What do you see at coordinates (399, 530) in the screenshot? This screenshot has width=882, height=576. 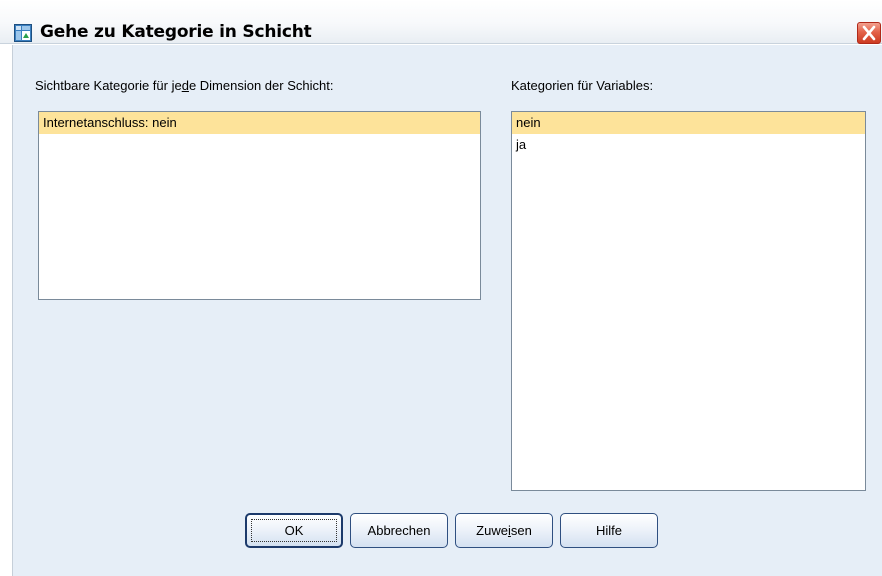 I see `cancel-button: Abbrechen` at bounding box center [399, 530].